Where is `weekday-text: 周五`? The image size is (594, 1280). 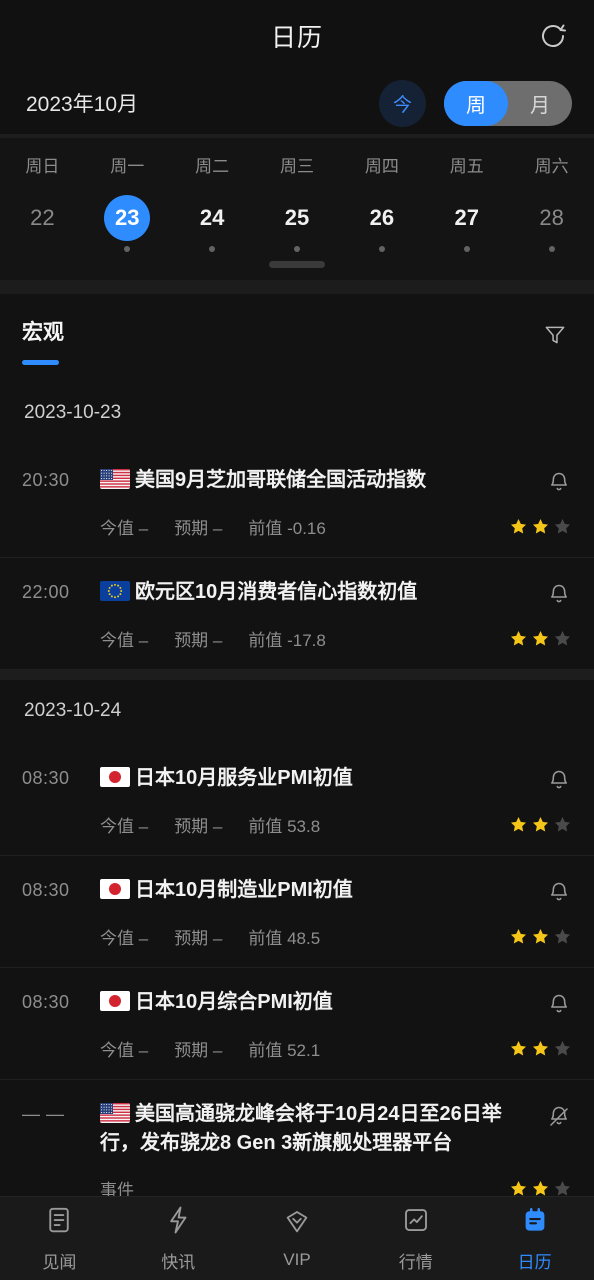
weekday-text: 周五 is located at coordinates (466, 166).